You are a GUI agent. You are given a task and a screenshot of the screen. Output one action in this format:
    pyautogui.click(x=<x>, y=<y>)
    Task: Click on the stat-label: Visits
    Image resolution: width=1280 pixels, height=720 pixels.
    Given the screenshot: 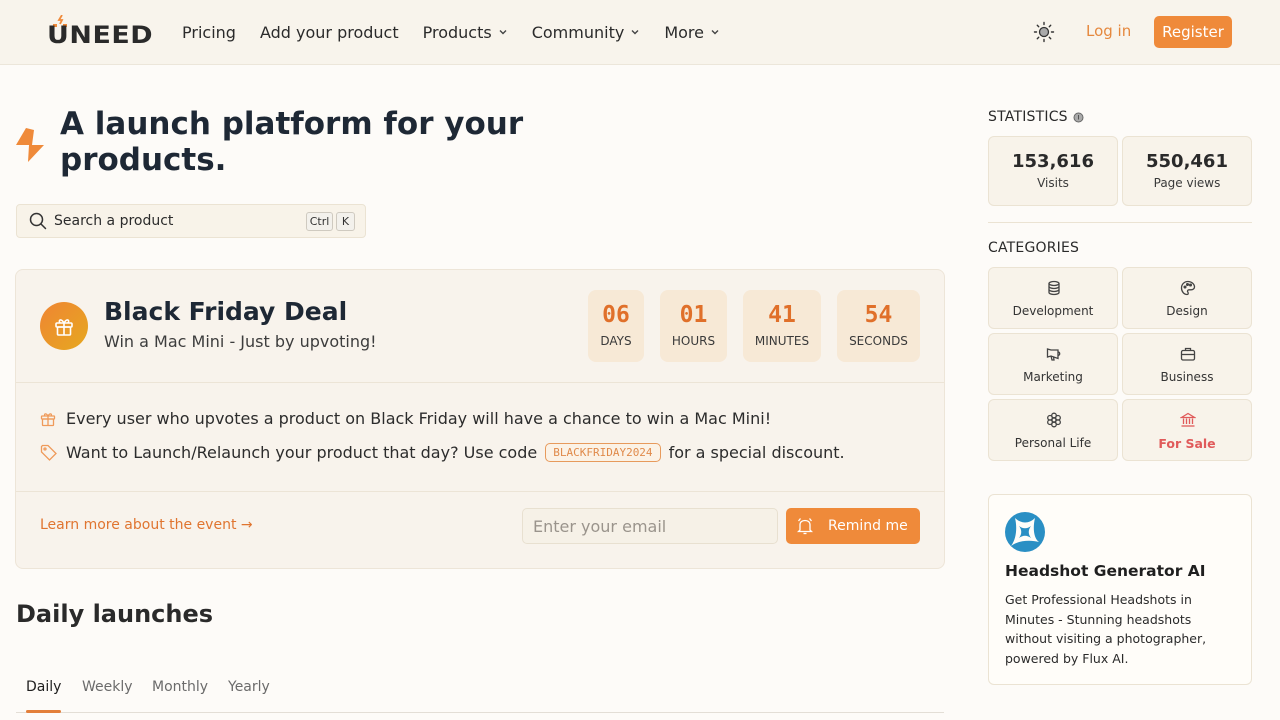 What is the action you would take?
    pyautogui.click(x=1053, y=183)
    